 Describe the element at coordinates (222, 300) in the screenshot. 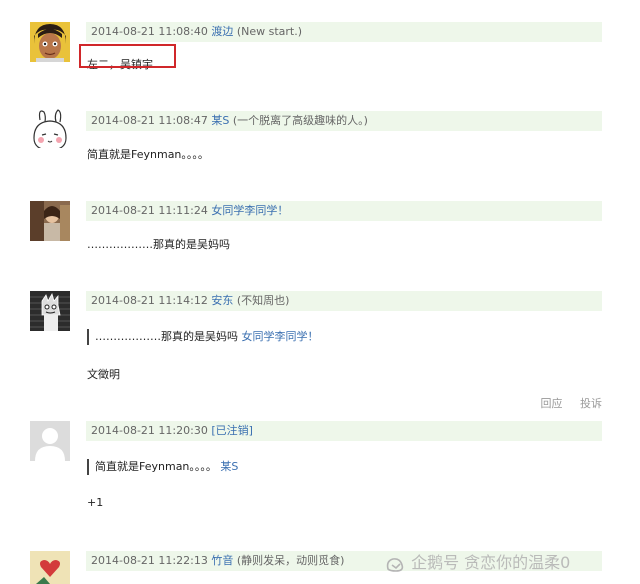

I see `comment-user-link: 安东` at that location.